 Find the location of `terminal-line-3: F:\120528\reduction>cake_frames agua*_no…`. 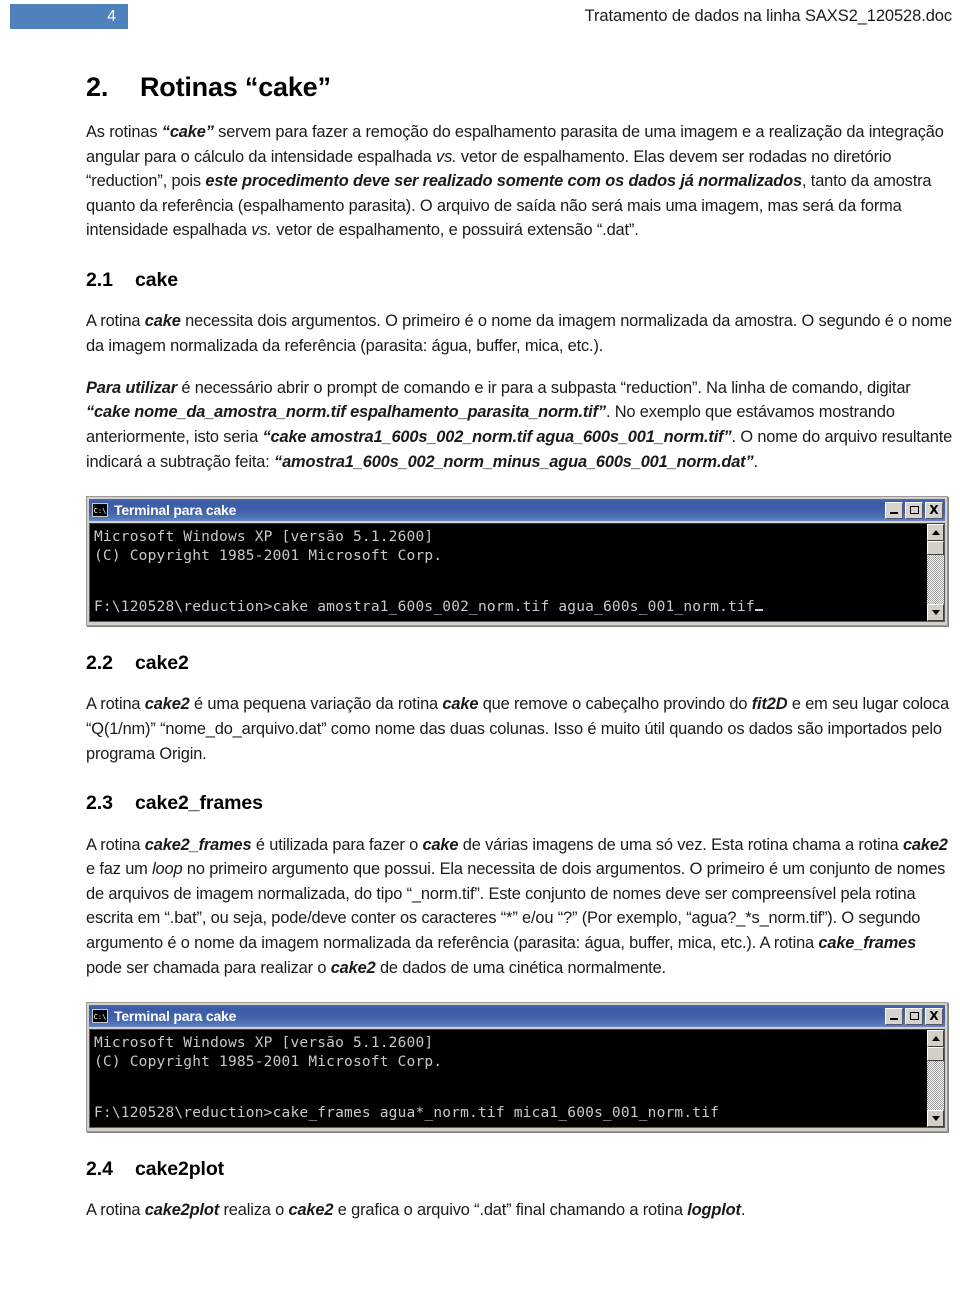

terminal-line-3: F:\120528\reduction>cake_frames agua*_no… is located at coordinates (407, 1112).